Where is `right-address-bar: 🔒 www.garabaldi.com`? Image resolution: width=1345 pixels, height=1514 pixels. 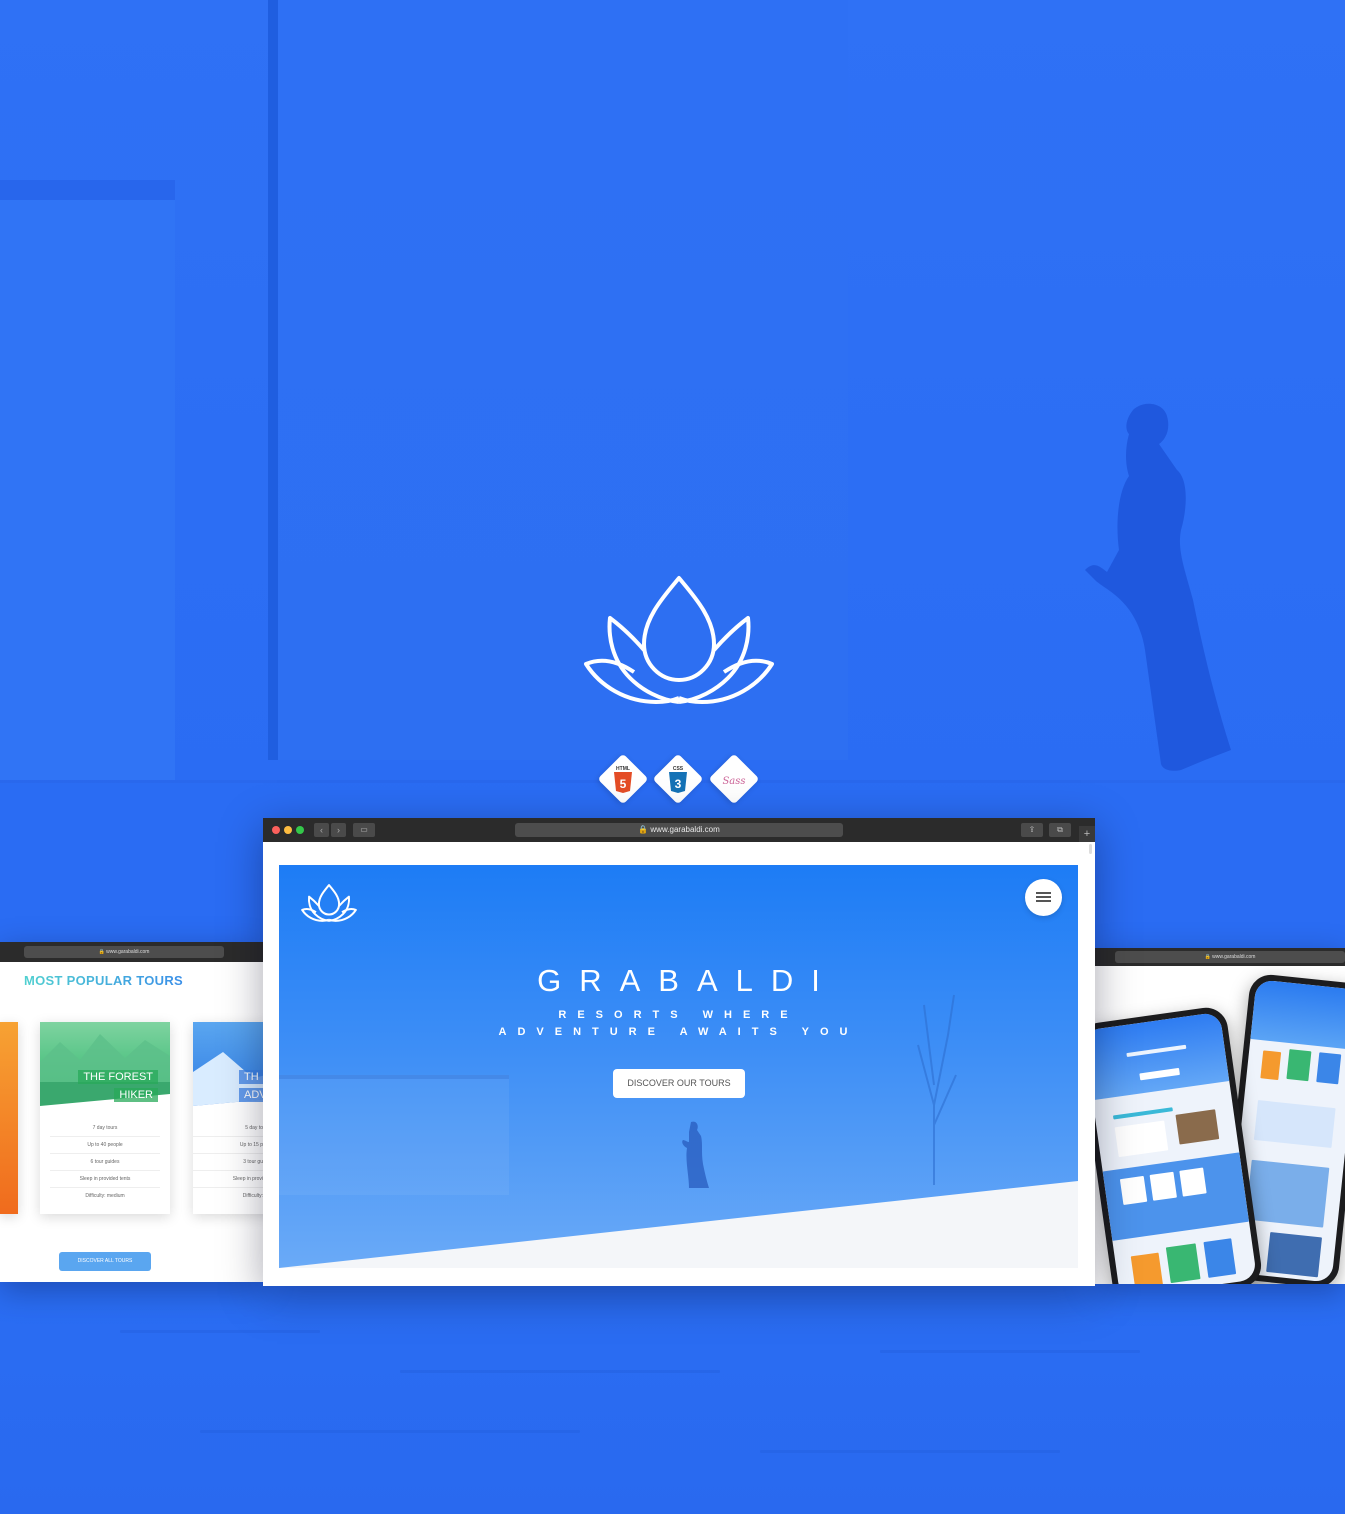 right-address-bar: 🔒 www.garabaldi.com is located at coordinates (1230, 957).